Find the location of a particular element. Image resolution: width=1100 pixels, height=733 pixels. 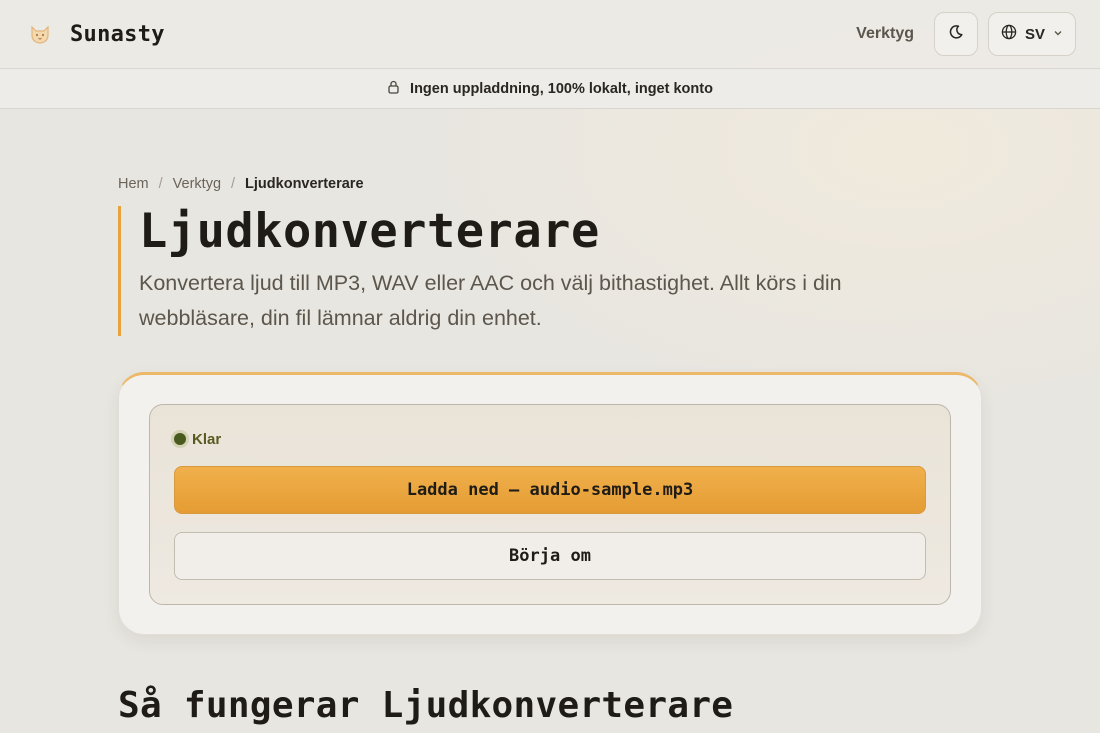

download-button: Ladda ned — audio-sample.mp3 is located at coordinates (550, 489).